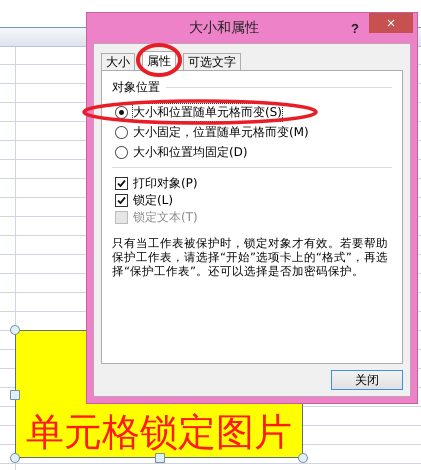  I want to click on window-title: 大小和属性, so click(224, 28).